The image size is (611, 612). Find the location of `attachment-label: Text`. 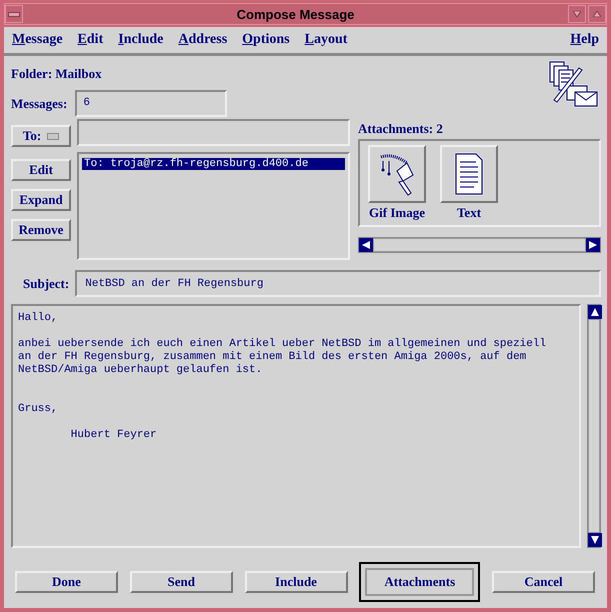

attachment-label: Text is located at coordinates (469, 213).